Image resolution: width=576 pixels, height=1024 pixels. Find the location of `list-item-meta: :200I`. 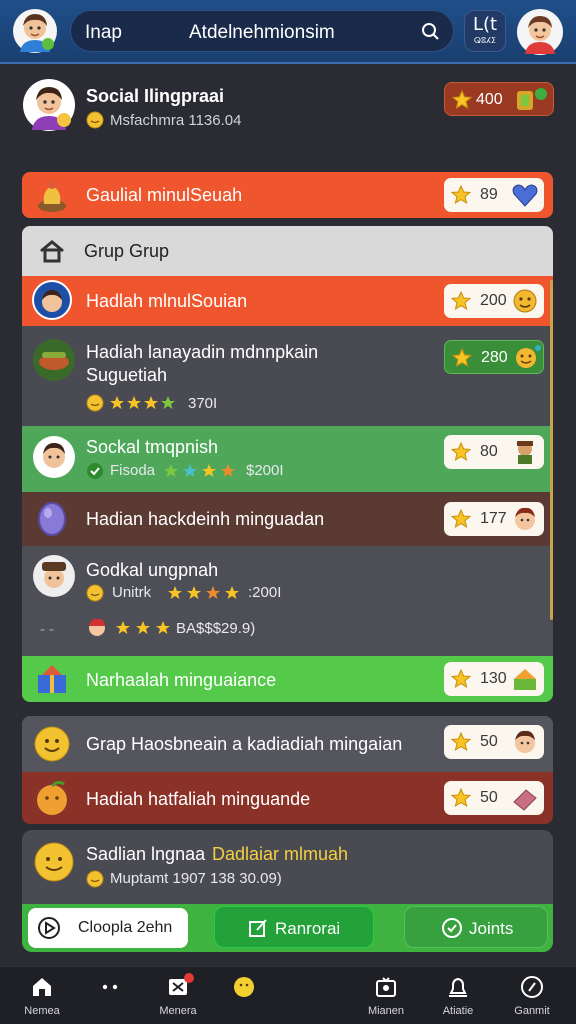

list-item-meta: :200I is located at coordinates (265, 592).